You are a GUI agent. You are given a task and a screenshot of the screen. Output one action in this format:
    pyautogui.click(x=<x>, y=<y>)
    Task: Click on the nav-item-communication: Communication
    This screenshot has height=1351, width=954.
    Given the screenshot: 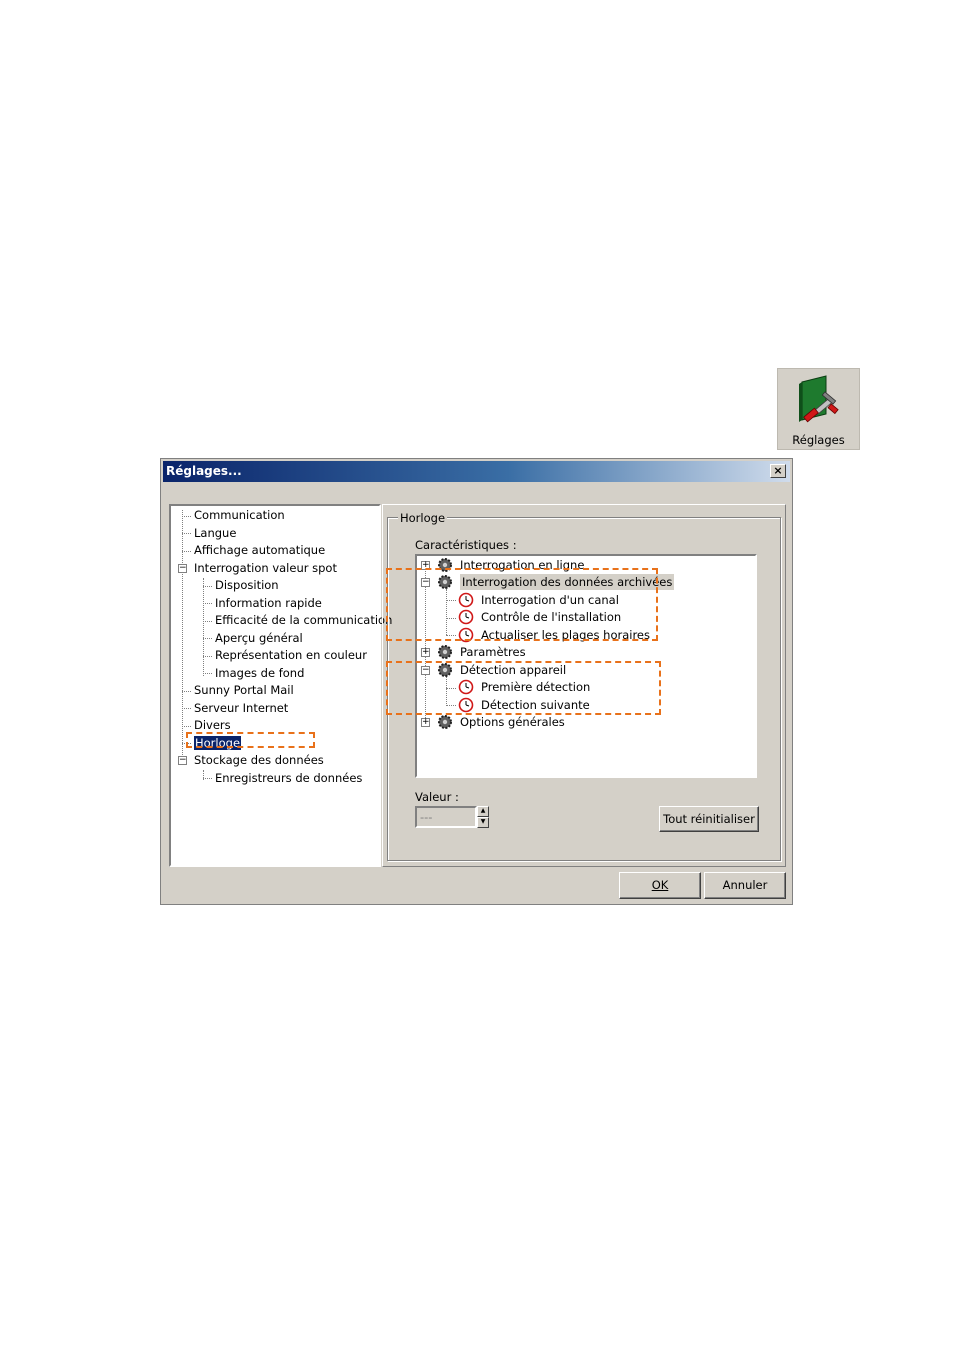 What is the action you would take?
    pyautogui.click(x=239, y=515)
    